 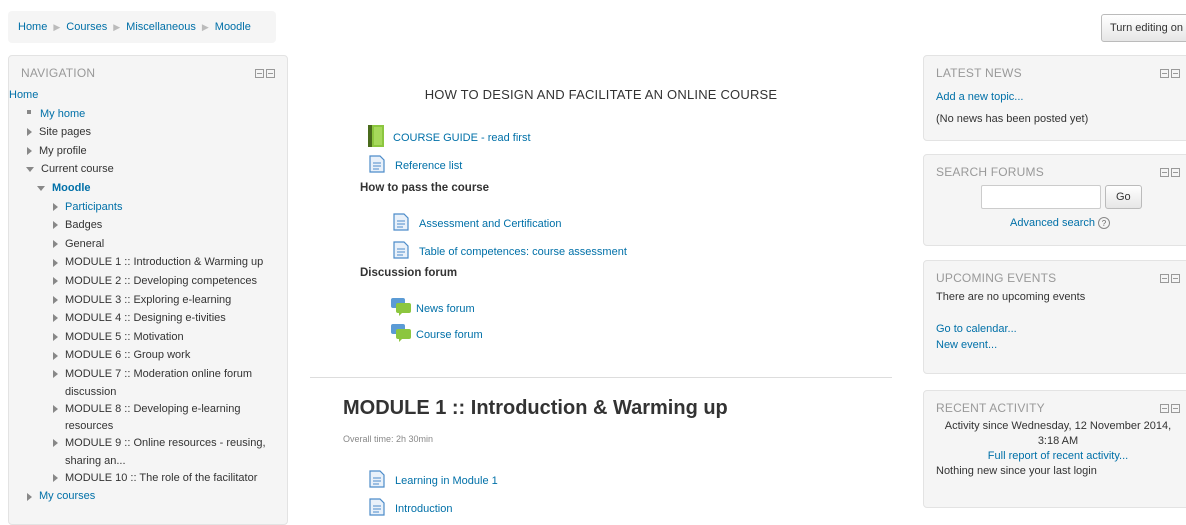 What do you see at coordinates (161, 27) in the screenshot?
I see `breadcrumb-miscellaneous: Miscellaneous` at bounding box center [161, 27].